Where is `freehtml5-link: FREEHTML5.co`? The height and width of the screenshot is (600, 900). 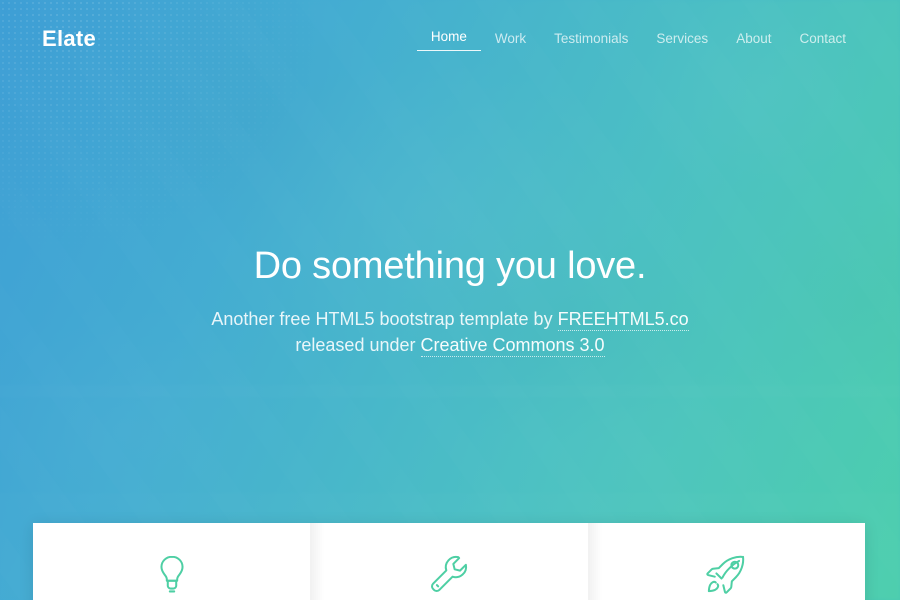
freehtml5-link: FREEHTML5.co is located at coordinates (623, 320).